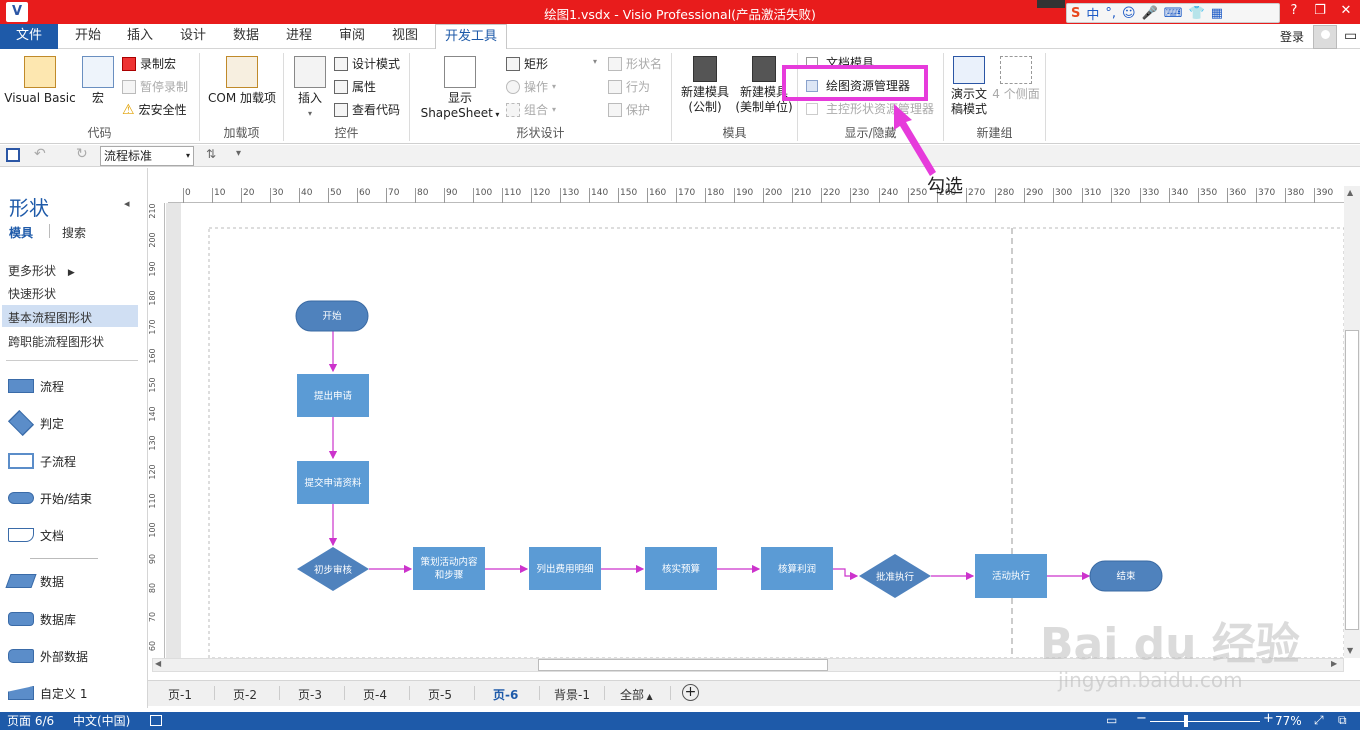 The image size is (1360, 730). Describe the element at coordinates (333, 569) in the screenshot. I see `flow-review: 初步审核` at that location.